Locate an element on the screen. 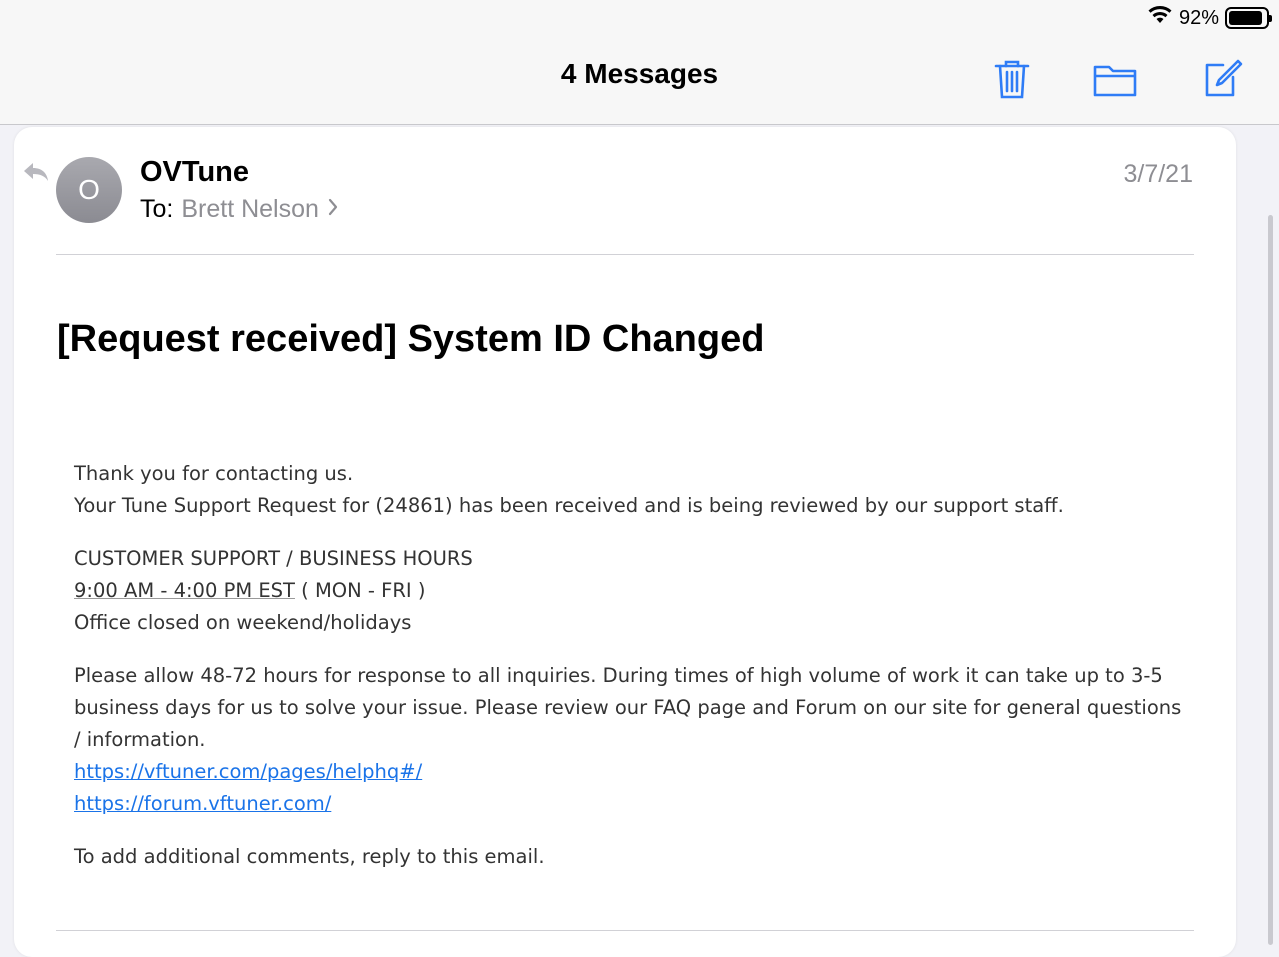 The height and width of the screenshot is (957, 1279). reply-icon is located at coordinates (36, 174).